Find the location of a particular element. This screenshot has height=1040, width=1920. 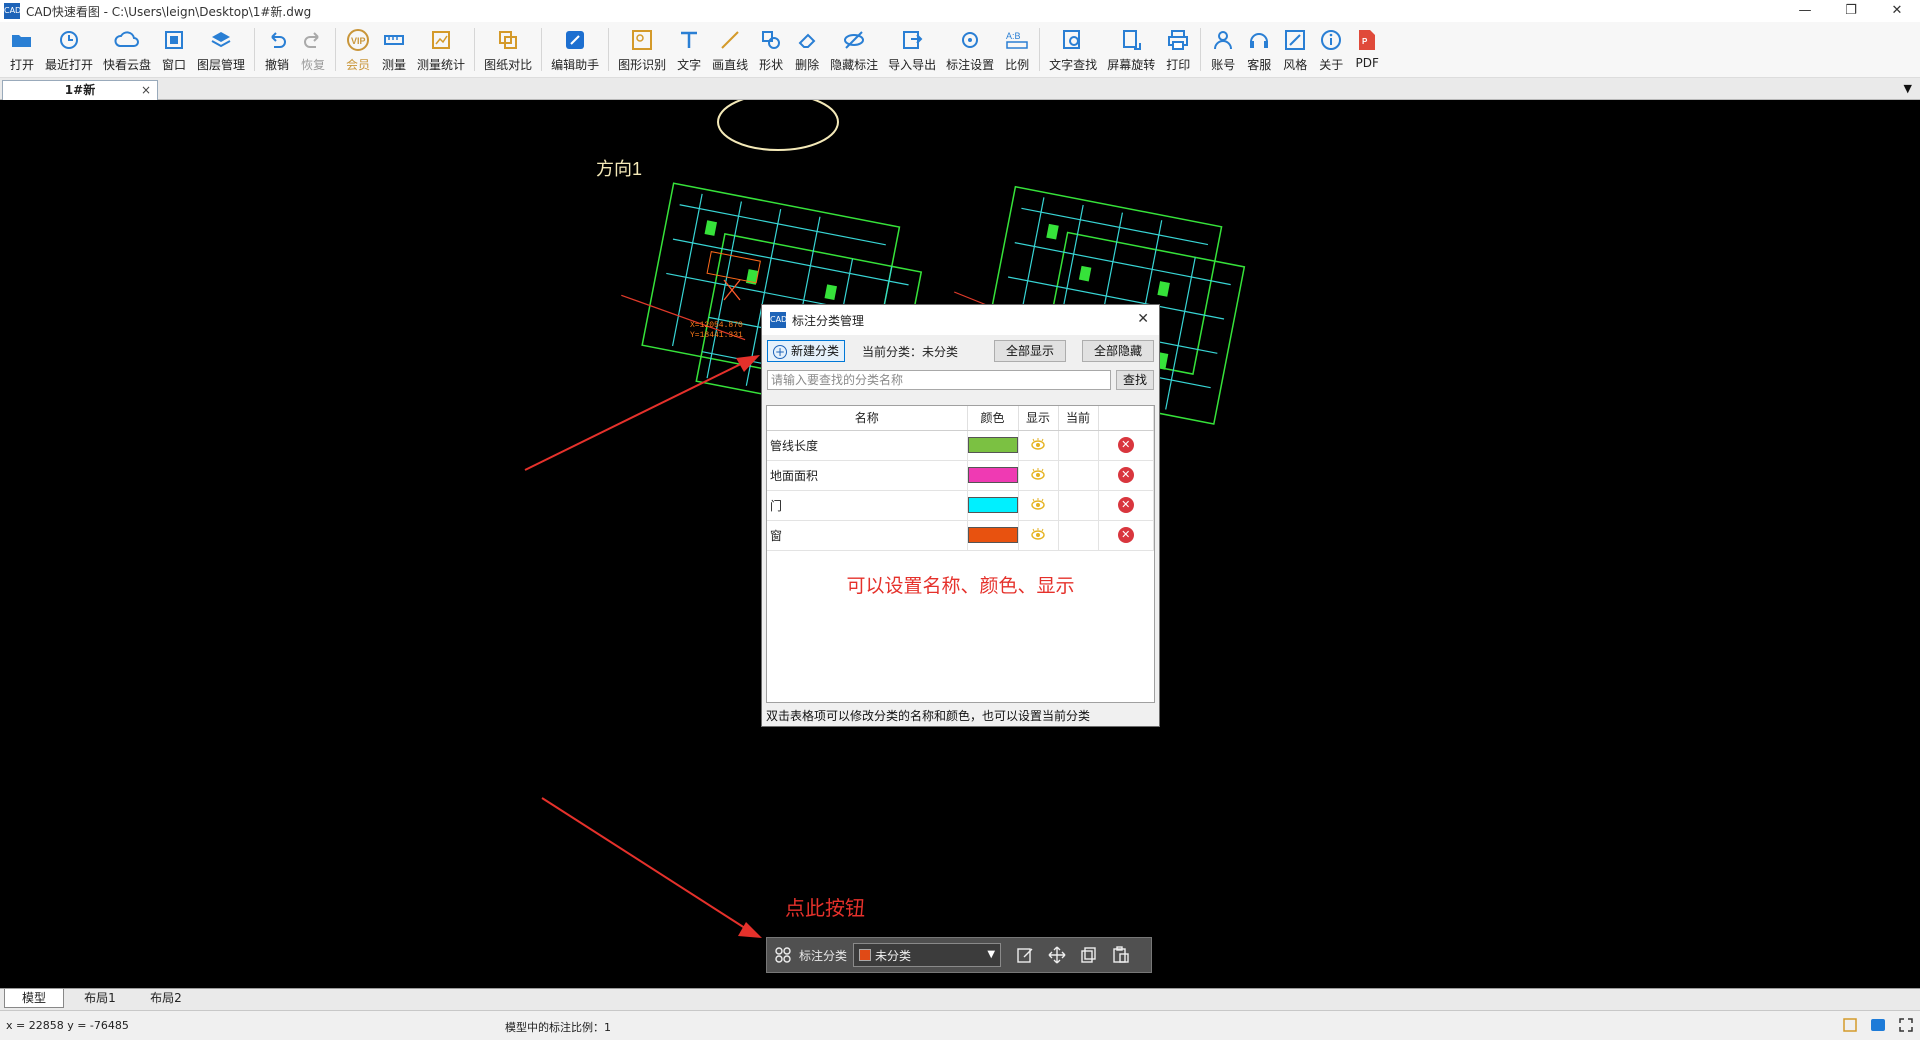

toolbar-button-text-search: 文字查找 is located at coordinates (1073, 49).